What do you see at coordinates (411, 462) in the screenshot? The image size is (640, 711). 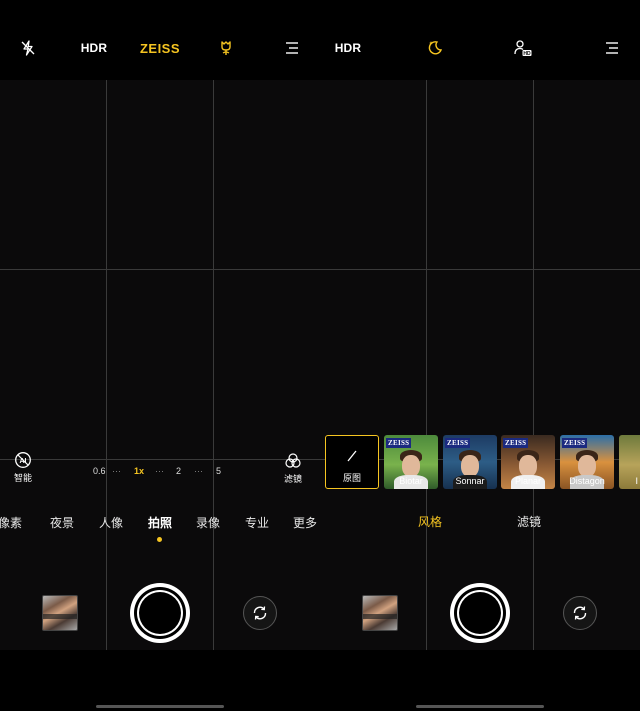 I see `filter-biotar: ZEISS Biotar` at bounding box center [411, 462].